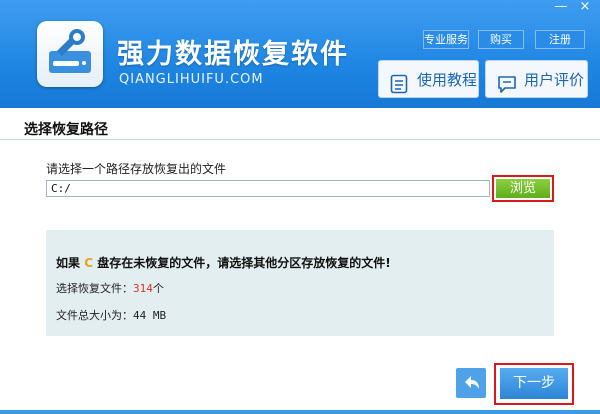 The image size is (600, 414). I want to click on service-menu-button: 专业服务, so click(446, 39).